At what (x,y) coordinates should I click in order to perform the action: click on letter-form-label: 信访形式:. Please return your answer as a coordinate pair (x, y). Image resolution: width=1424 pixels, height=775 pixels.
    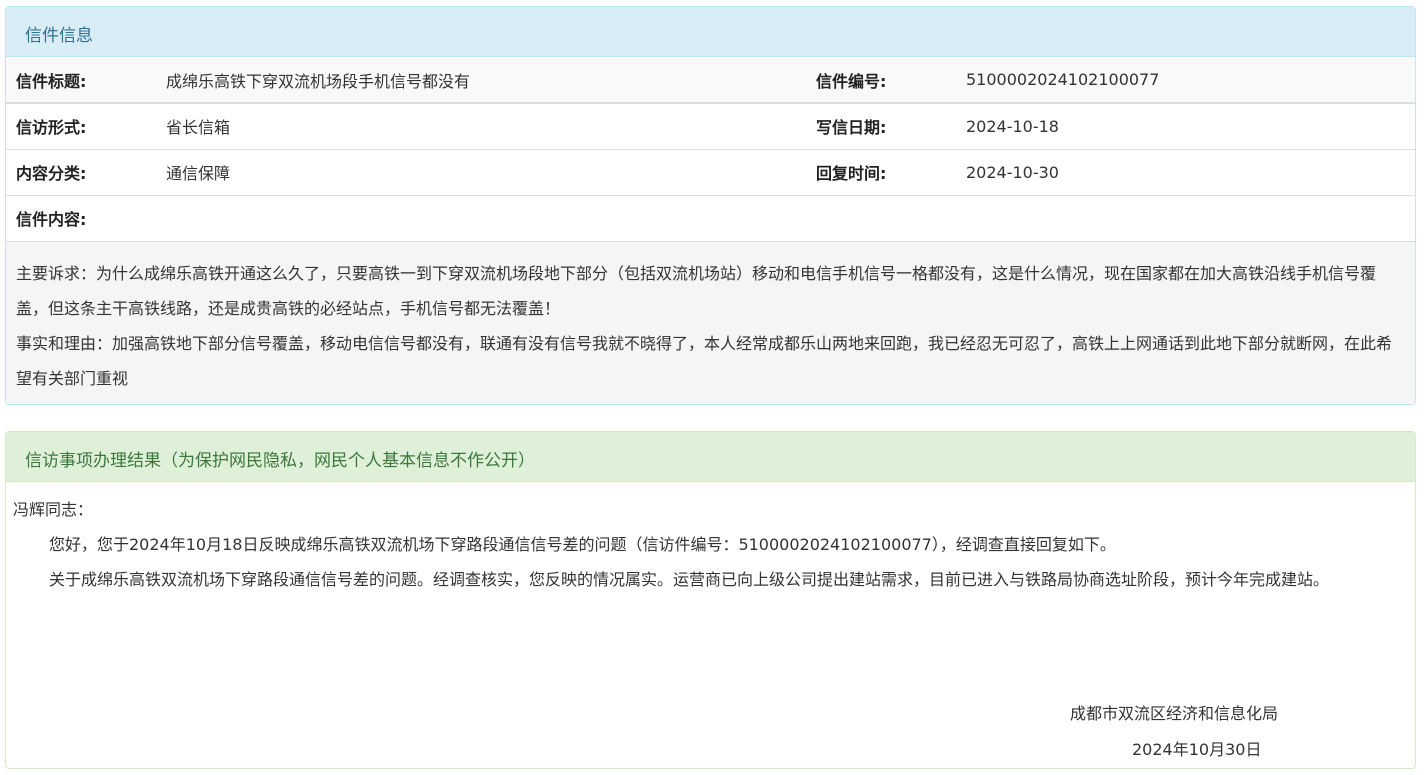
    Looking at the image, I should click on (81, 125).